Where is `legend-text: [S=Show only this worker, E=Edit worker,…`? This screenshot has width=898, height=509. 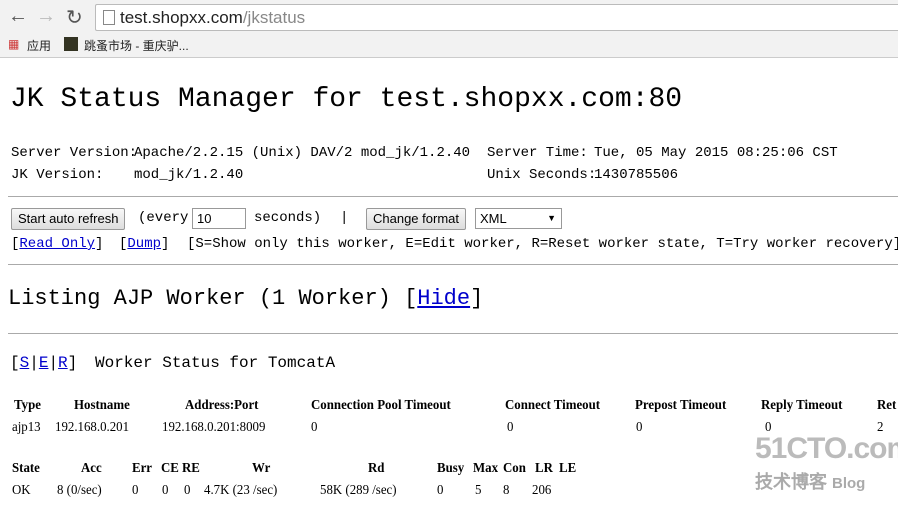
legend-text: [S=Show only this worker, E=Edit worker,… is located at coordinates (542, 244).